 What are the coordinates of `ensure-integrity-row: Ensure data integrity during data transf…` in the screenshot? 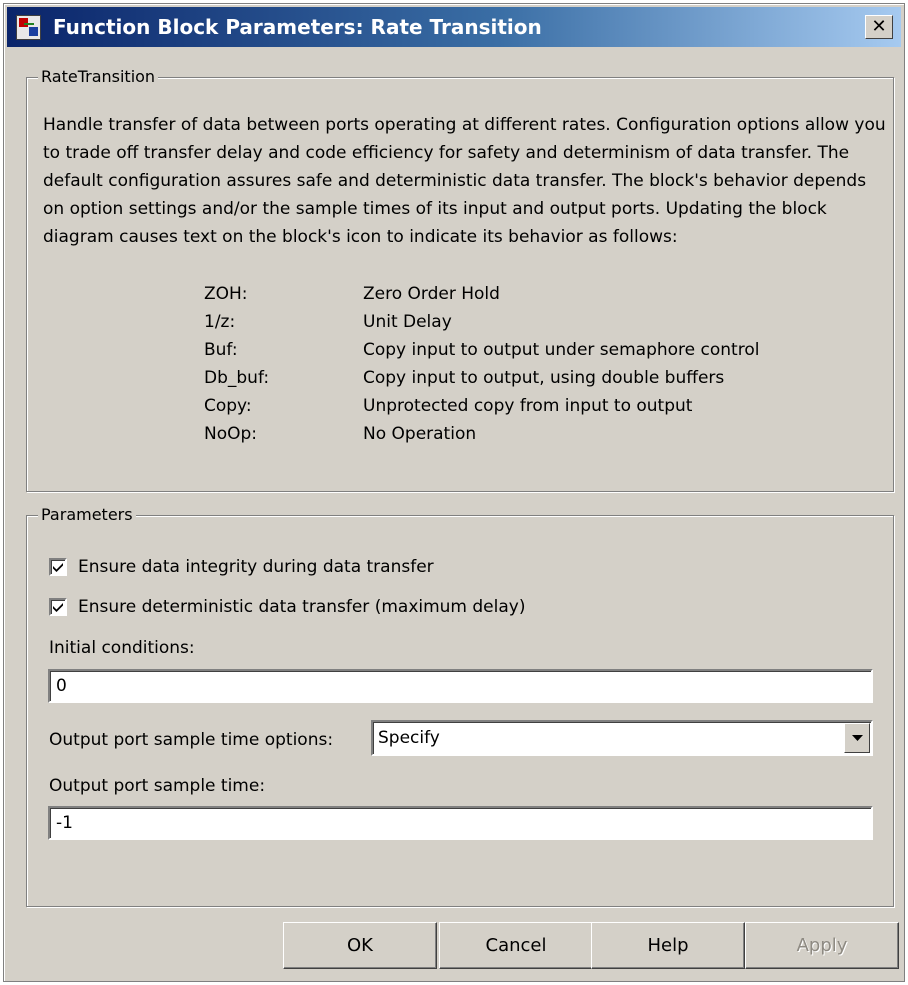 It's located at (241, 567).